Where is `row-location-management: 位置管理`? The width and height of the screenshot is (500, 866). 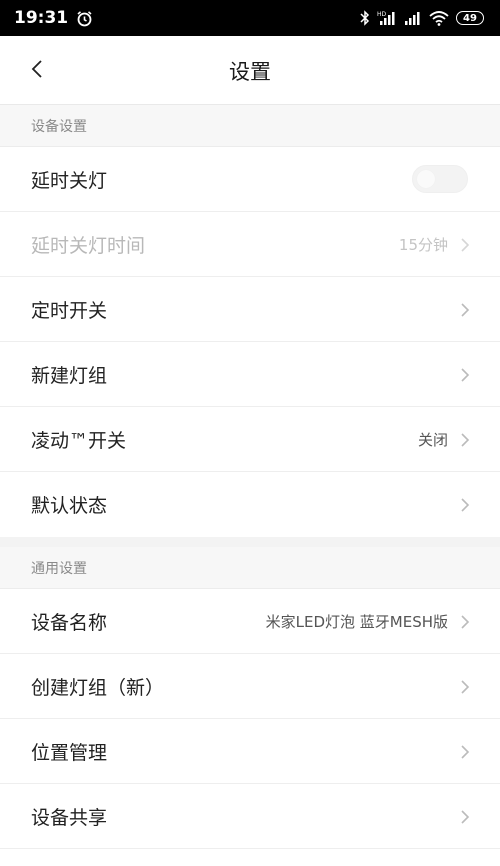 row-location-management: 位置管理 is located at coordinates (250, 751).